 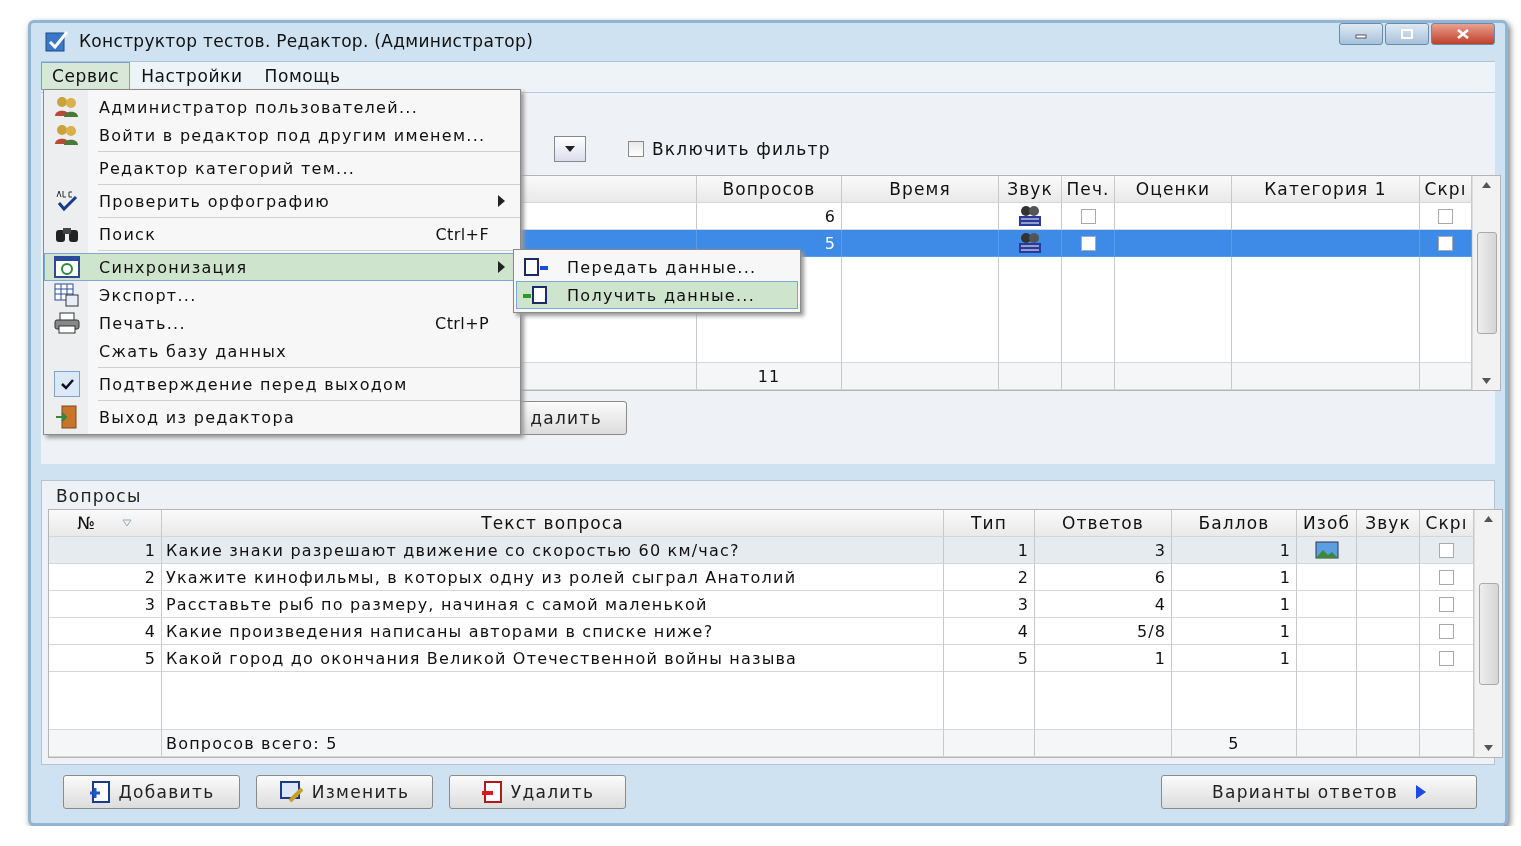 What do you see at coordinates (1326, 189) in the screenshot?
I see `column-header: Категория 1` at bounding box center [1326, 189].